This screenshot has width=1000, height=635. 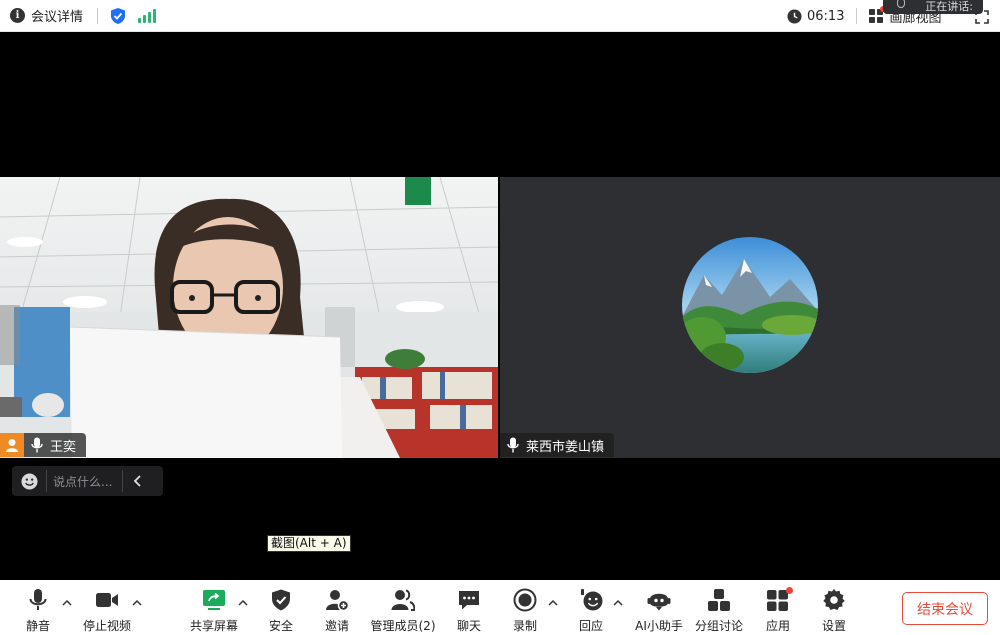 What do you see at coordinates (659, 626) in the screenshot?
I see `ai-assistant-label: AI小助手` at bounding box center [659, 626].